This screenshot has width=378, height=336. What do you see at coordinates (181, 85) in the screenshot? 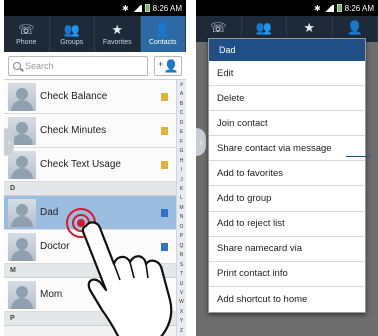
I see `index-letter: #` at bounding box center [181, 85].